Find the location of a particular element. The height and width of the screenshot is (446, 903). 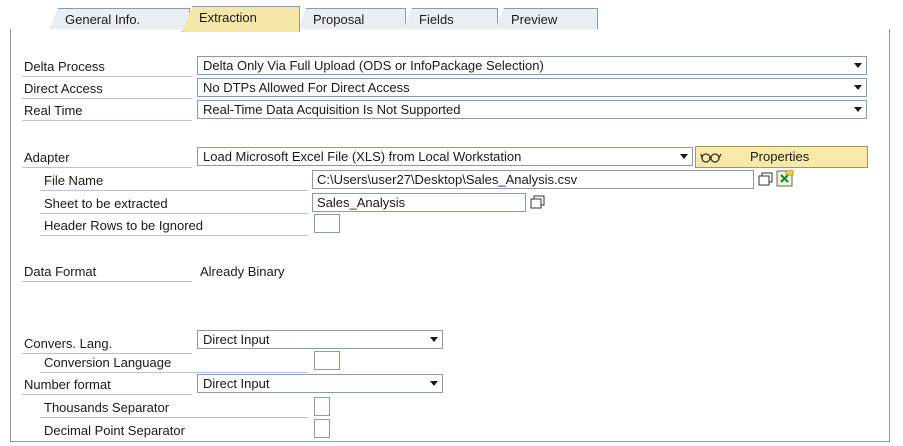

number-format-label: Number format is located at coordinates (67, 384).